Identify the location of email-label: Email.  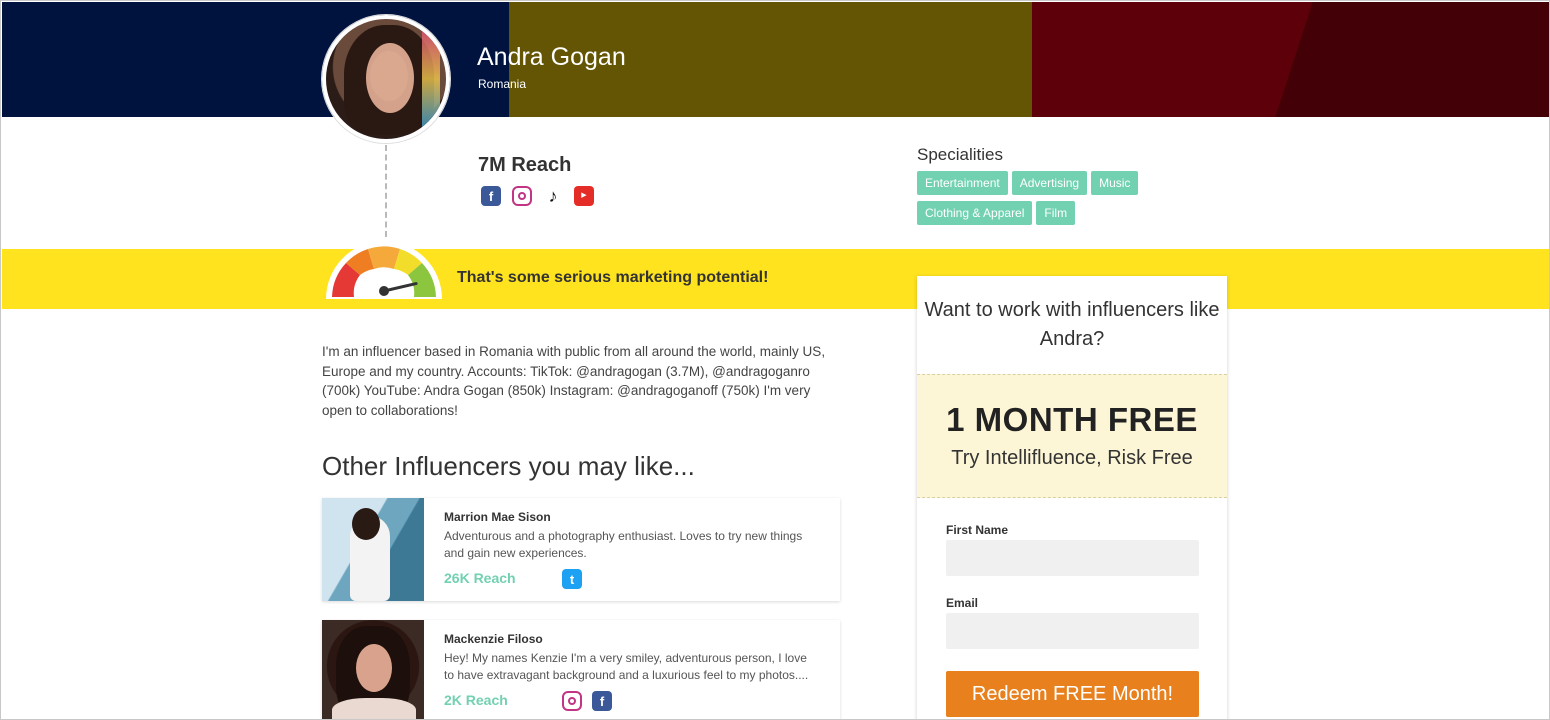
(962, 603).